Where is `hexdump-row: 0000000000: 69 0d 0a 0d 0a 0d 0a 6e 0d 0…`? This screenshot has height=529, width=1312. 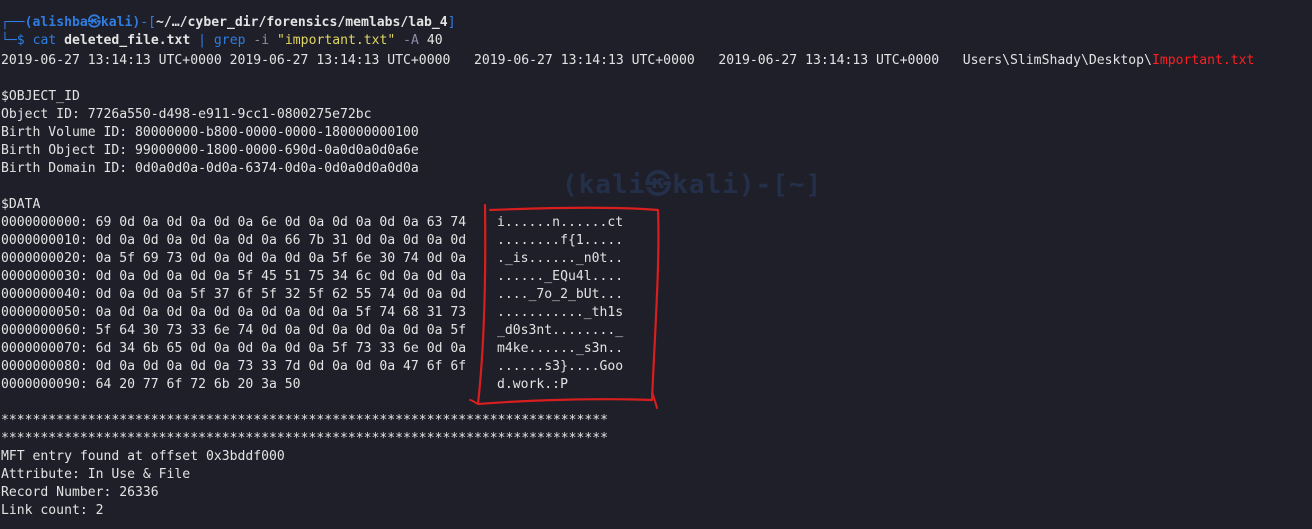 hexdump-row: 0000000000: 69 0d 0a 0d 0a 0d 0a 6e 0d 0… is located at coordinates (233, 223).